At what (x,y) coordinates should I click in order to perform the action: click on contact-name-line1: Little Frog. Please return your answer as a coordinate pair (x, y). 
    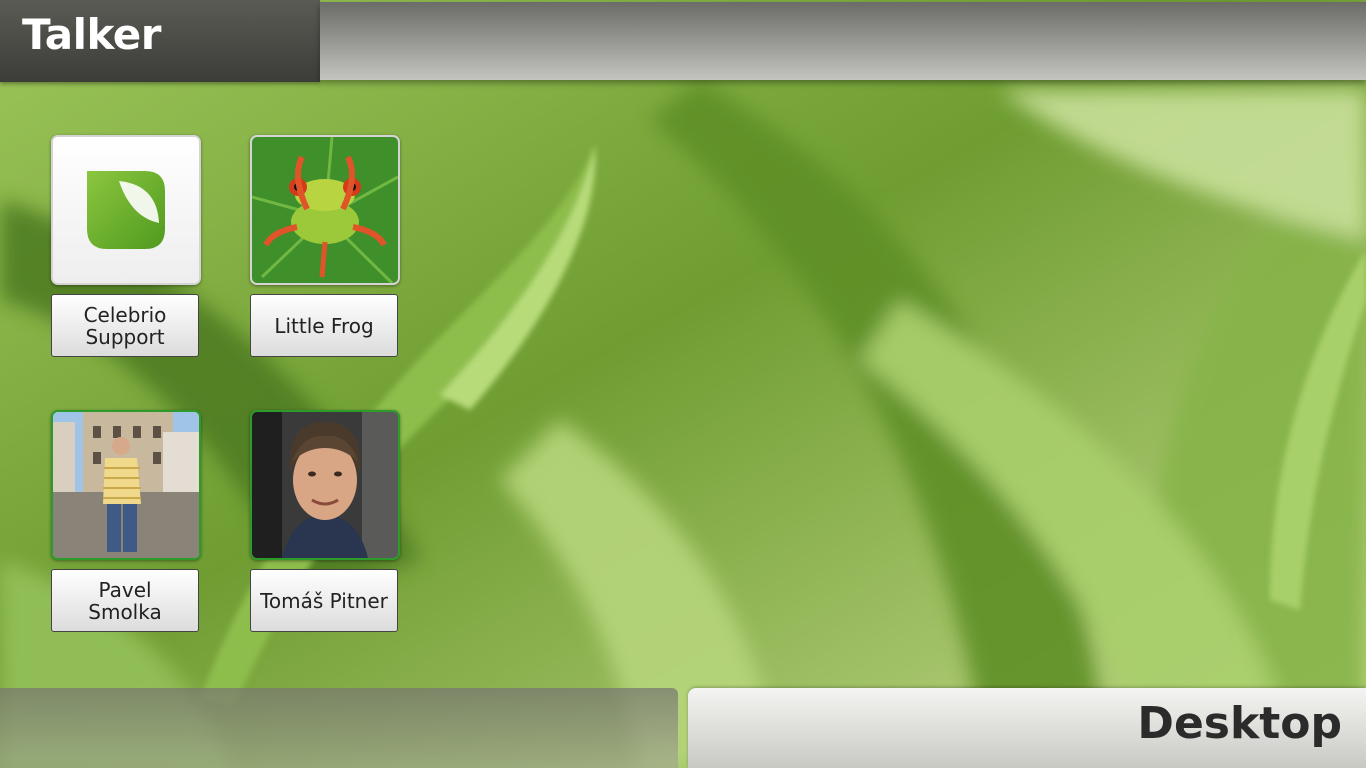
    Looking at the image, I should click on (324, 325).